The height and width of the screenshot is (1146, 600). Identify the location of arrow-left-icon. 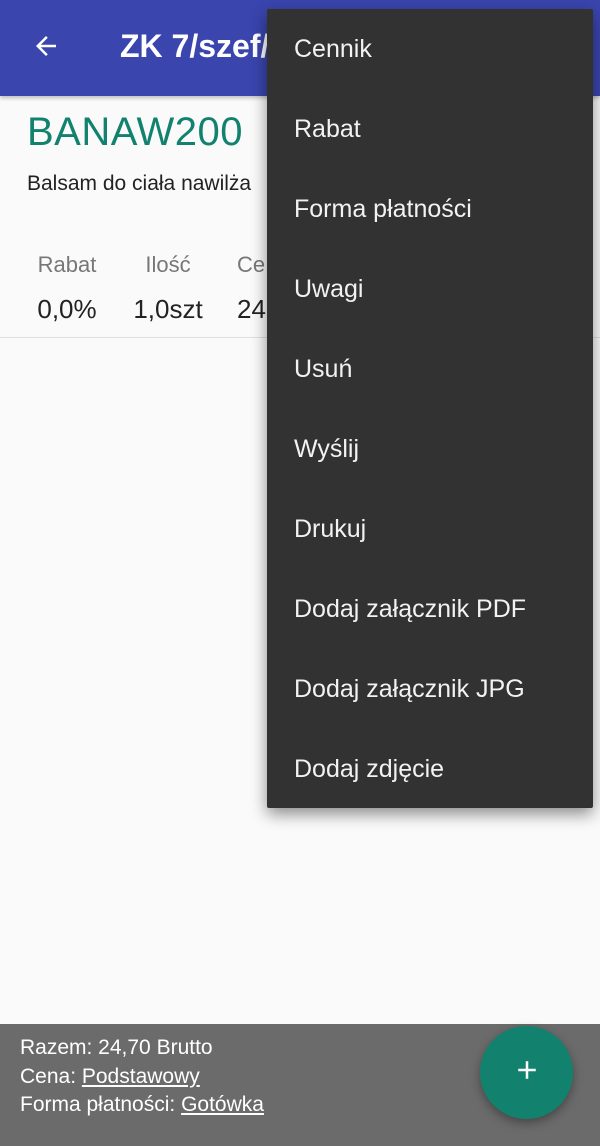
(46, 48).